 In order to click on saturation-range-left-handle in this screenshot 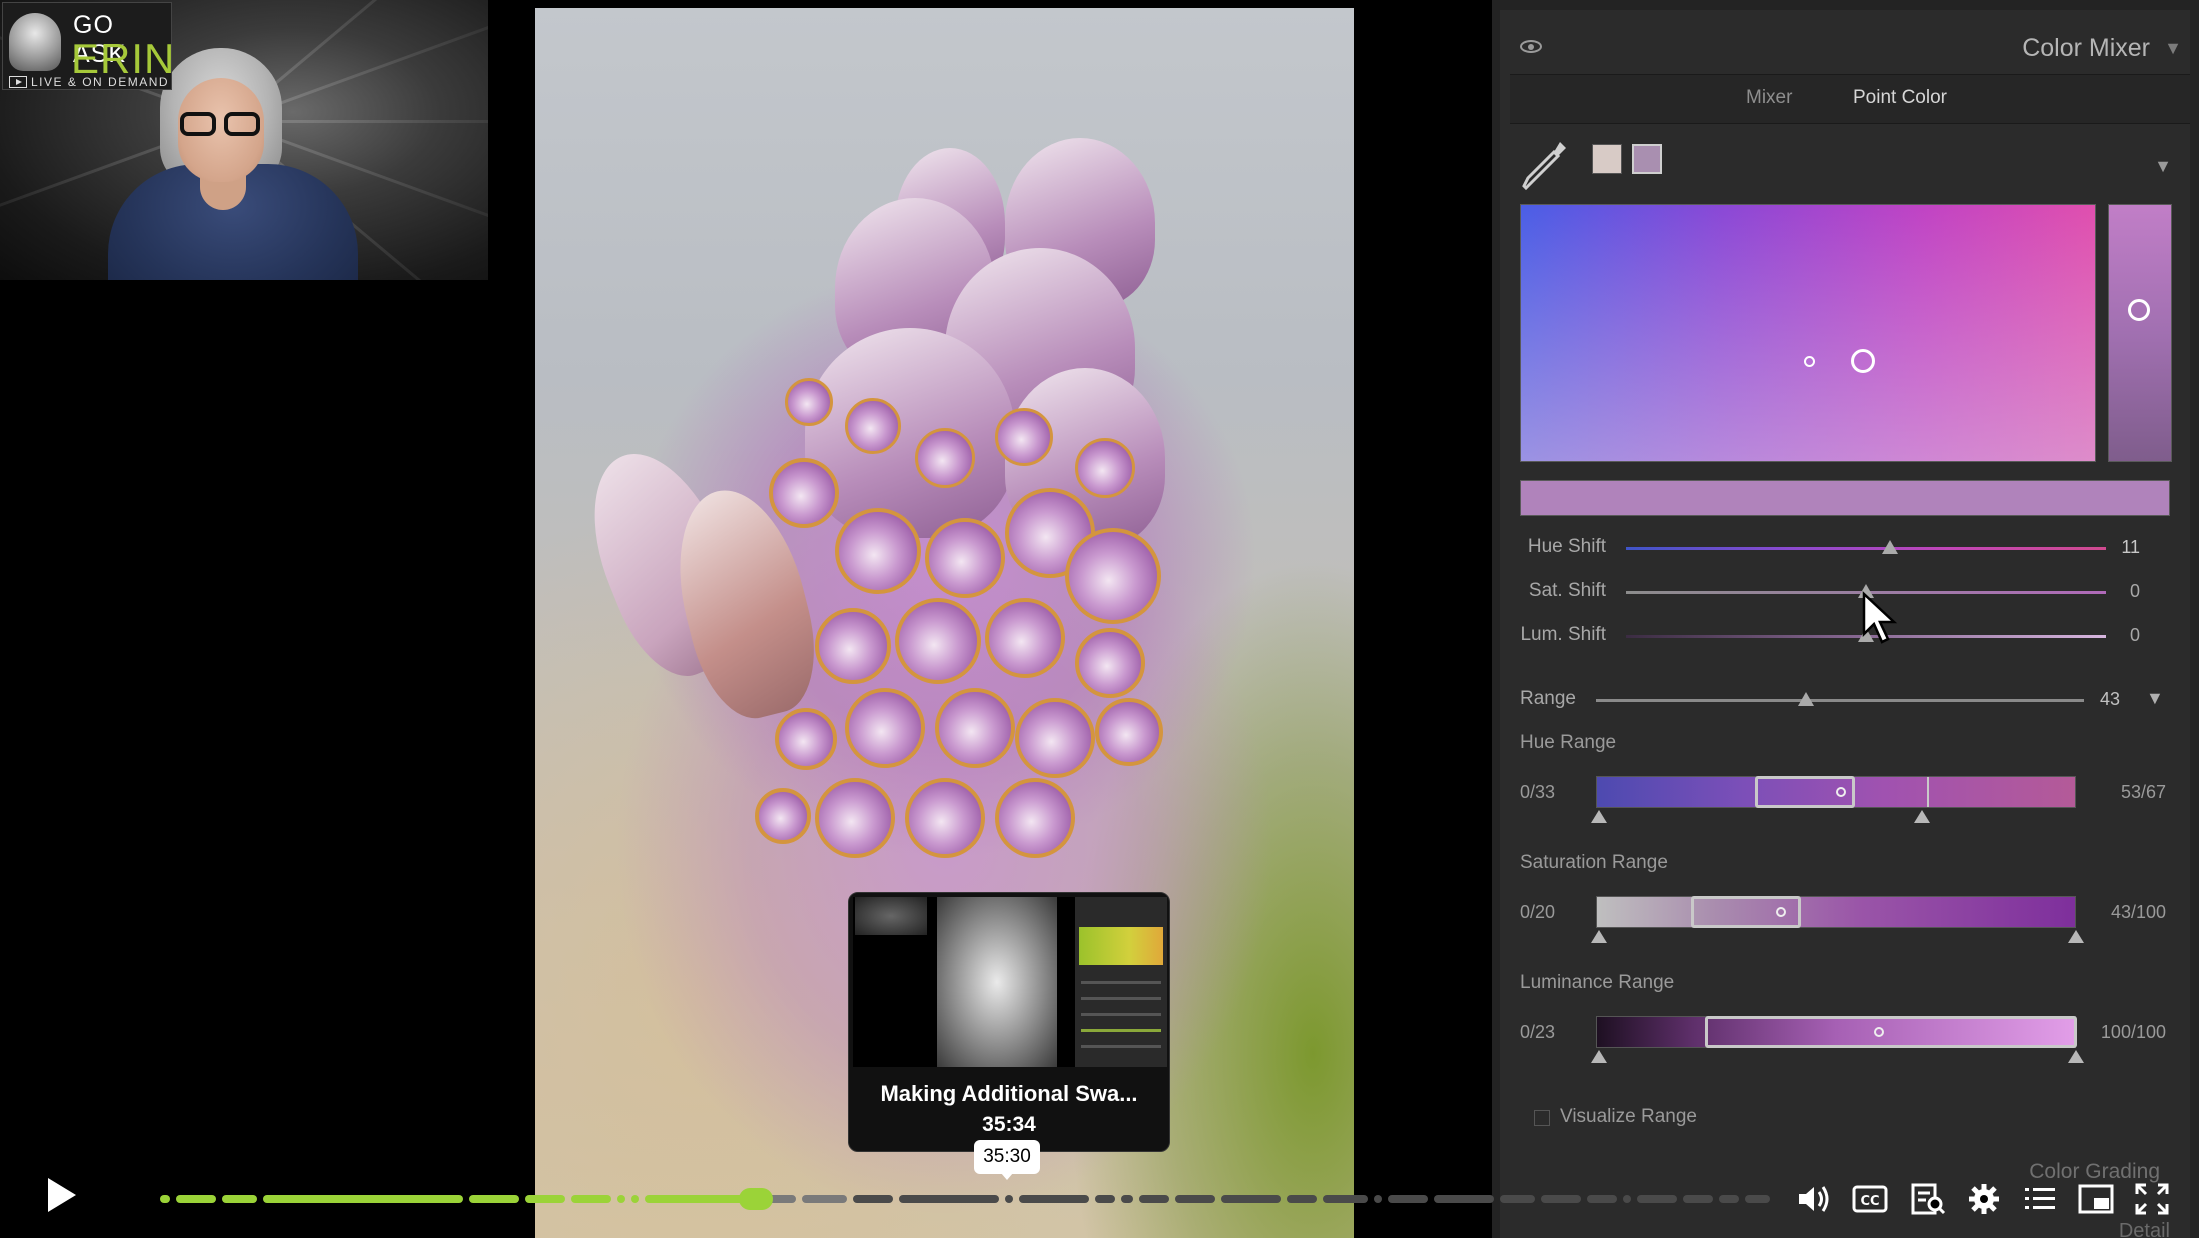, I will do `click(1599, 936)`.